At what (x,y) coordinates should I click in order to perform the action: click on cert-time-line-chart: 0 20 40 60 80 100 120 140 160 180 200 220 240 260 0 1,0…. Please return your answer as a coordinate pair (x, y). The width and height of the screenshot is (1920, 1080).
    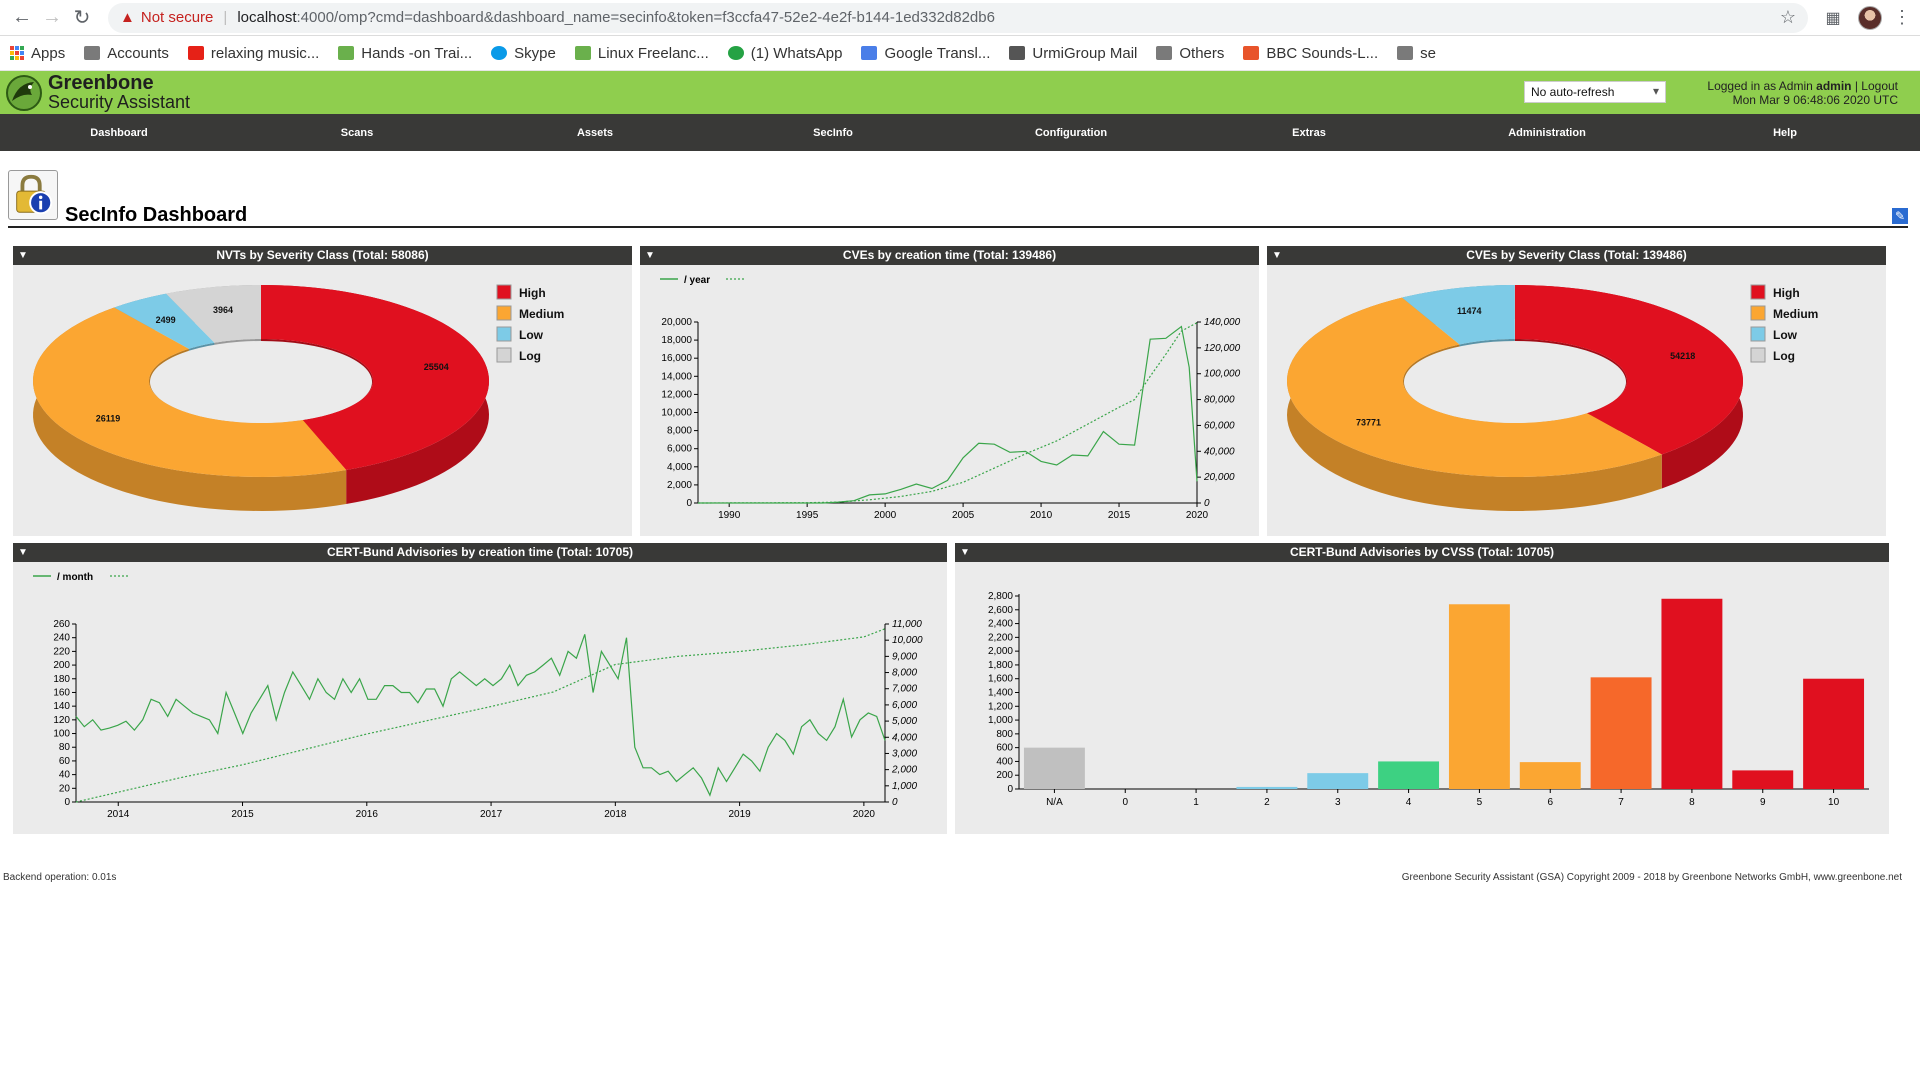
    Looking at the image, I should click on (478, 696).